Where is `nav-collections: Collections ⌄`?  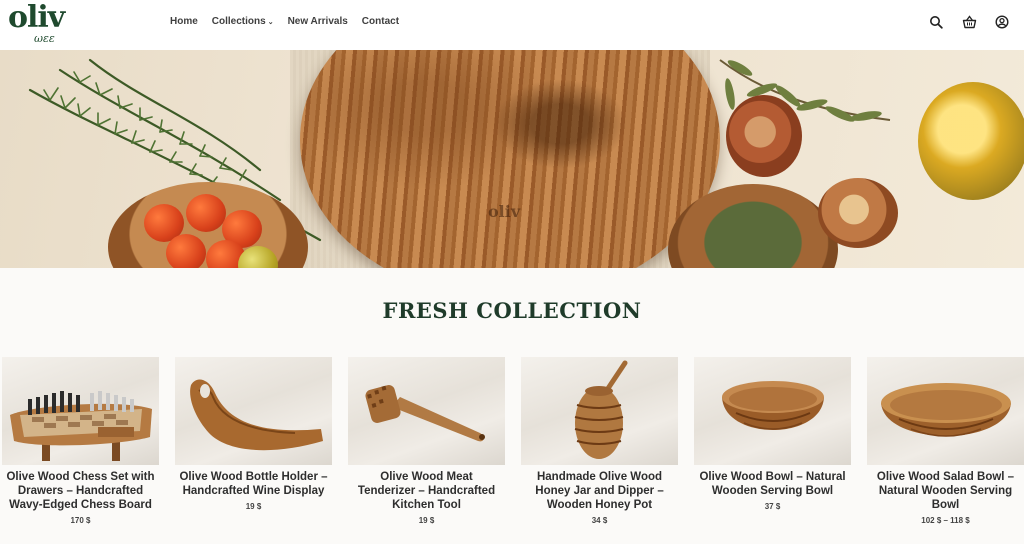
nav-collections: Collections ⌄ is located at coordinates (243, 21).